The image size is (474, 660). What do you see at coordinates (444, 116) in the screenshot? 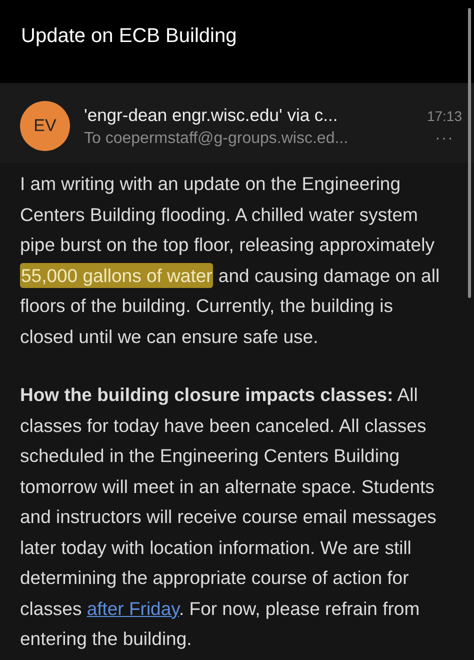
I see `time-label: 17:13` at bounding box center [444, 116].